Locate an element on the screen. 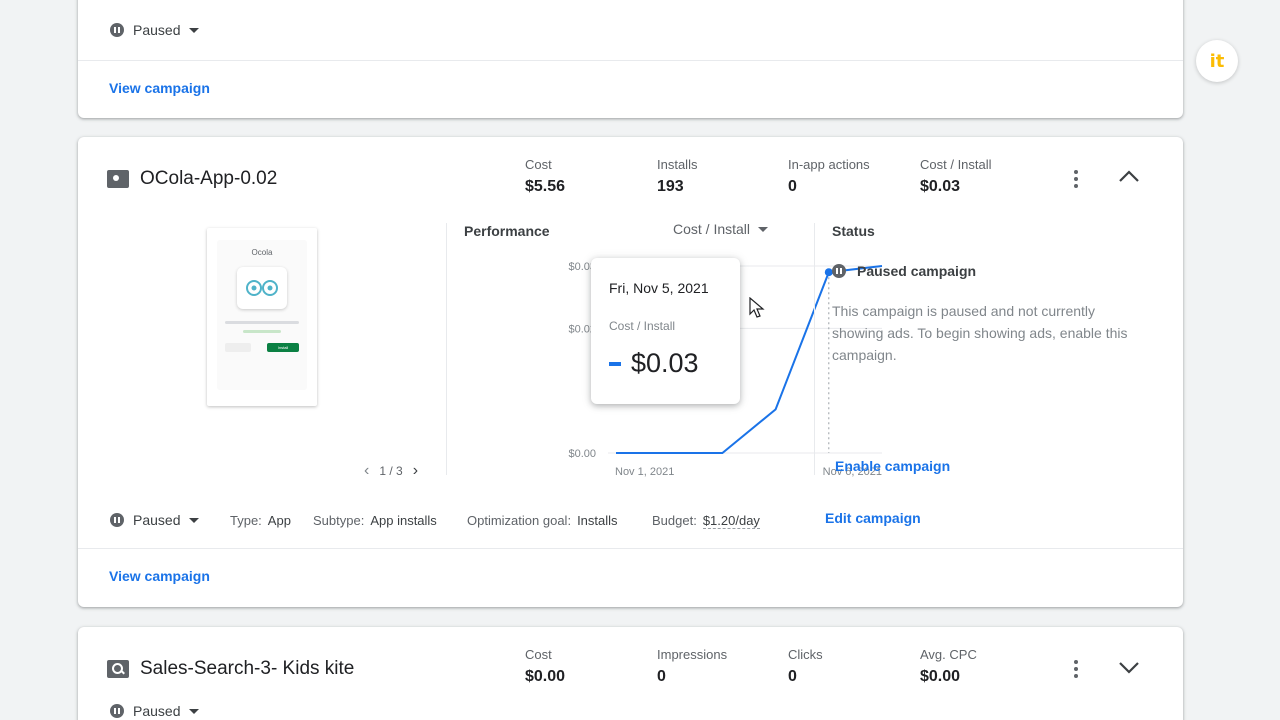 The image size is (1280, 720). x-tick-label: Nov 1, 2021 is located at coordinates (644, 472).